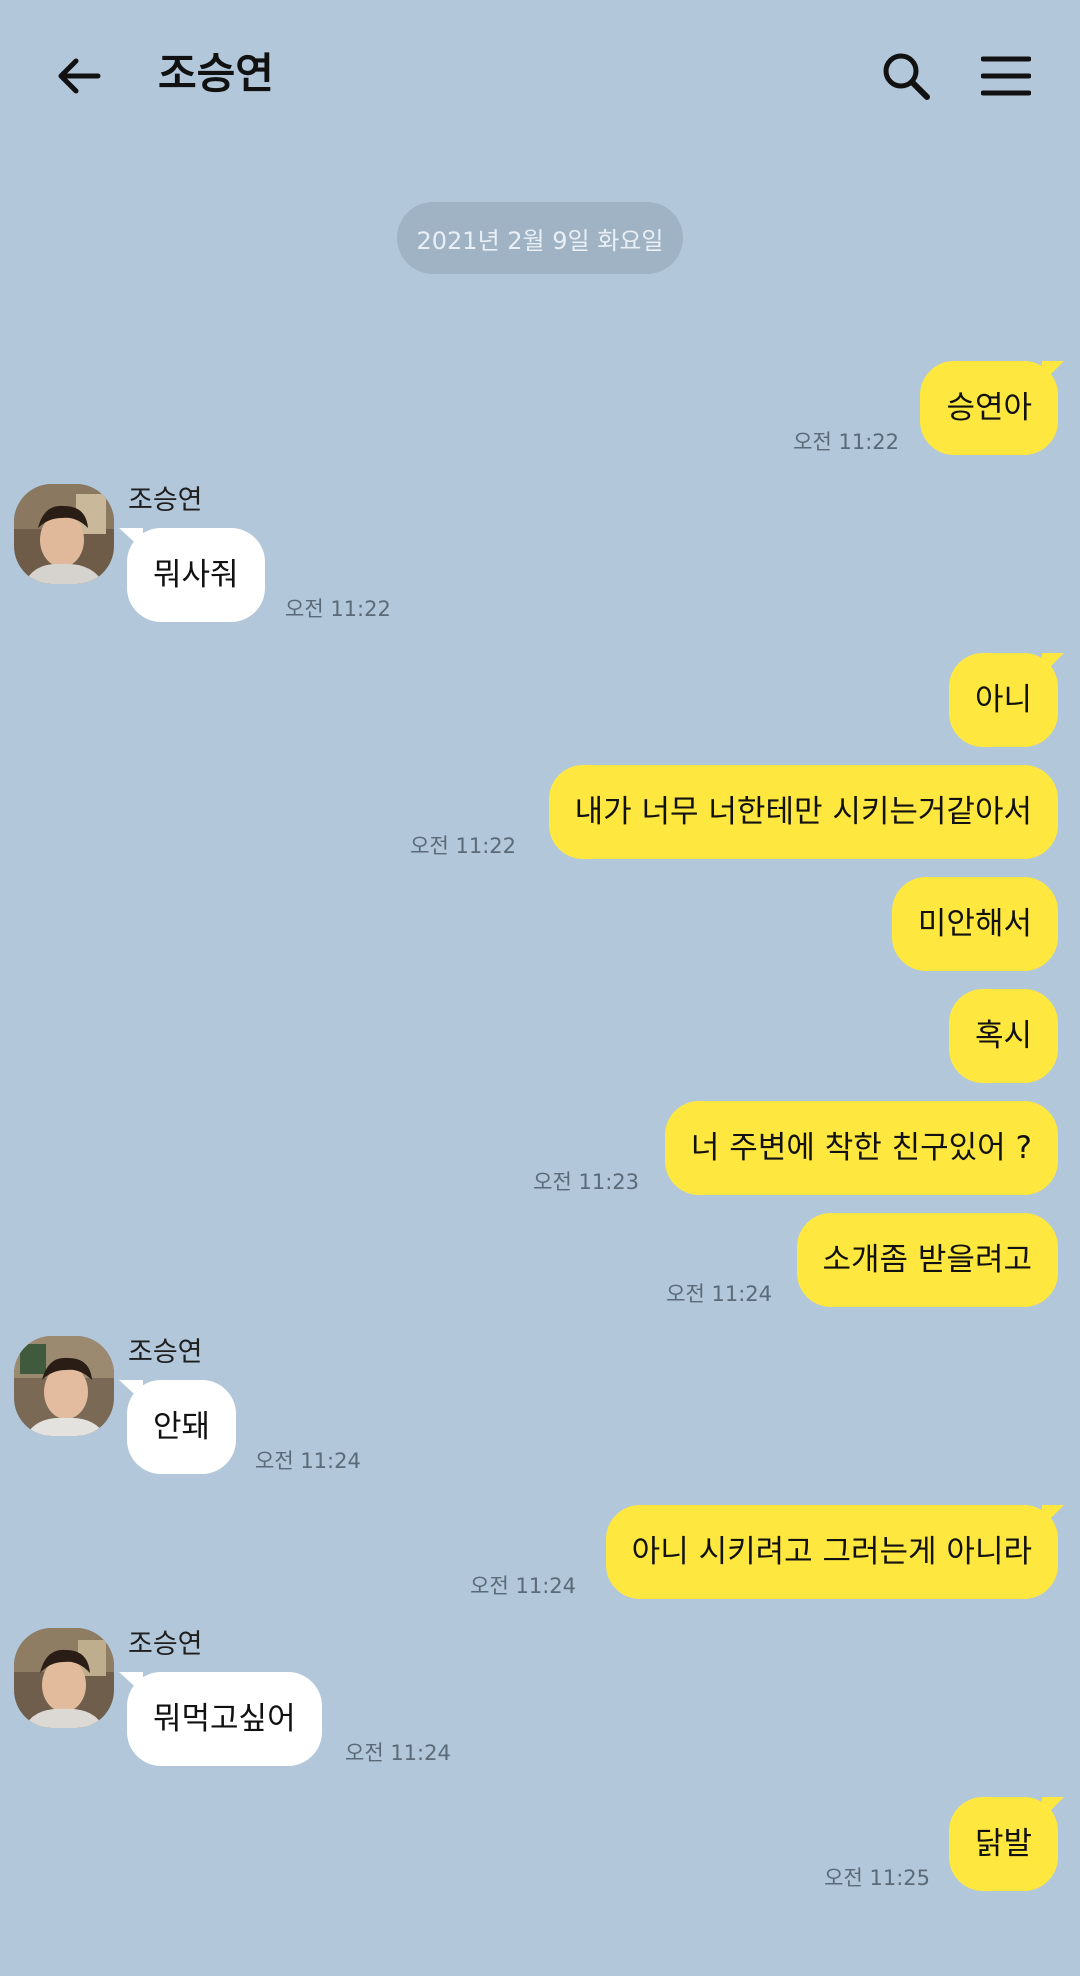 The width and height of the screenshot is (1080, 1976). What do you see at coordinates (877, 1878) in the screenshot?
I see `message-time: 오전 11:25` at bounding box center [877, 1878].